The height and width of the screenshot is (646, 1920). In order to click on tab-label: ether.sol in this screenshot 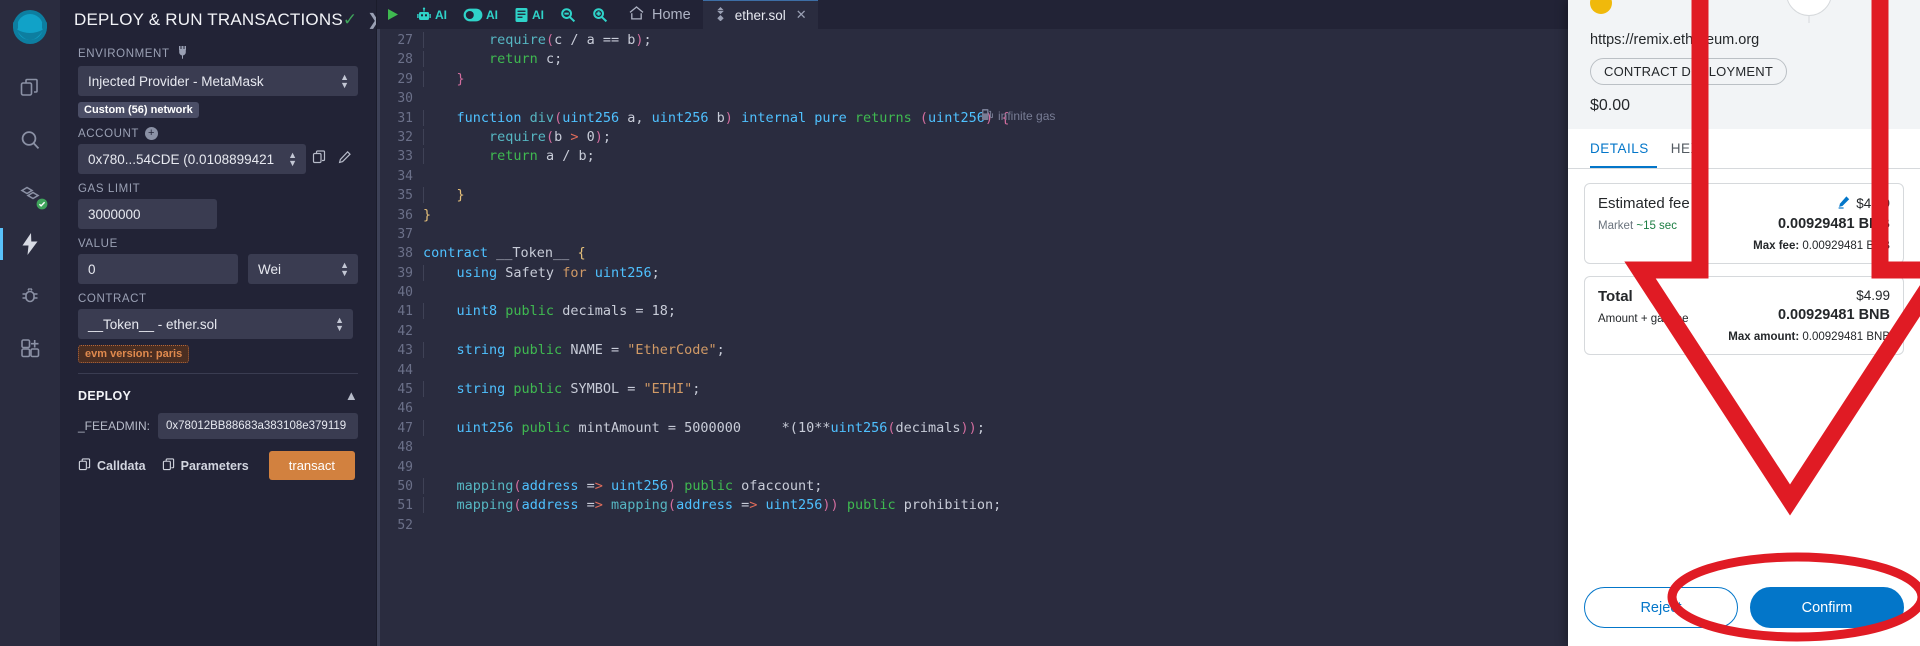, I will do `click(760, 15)`.